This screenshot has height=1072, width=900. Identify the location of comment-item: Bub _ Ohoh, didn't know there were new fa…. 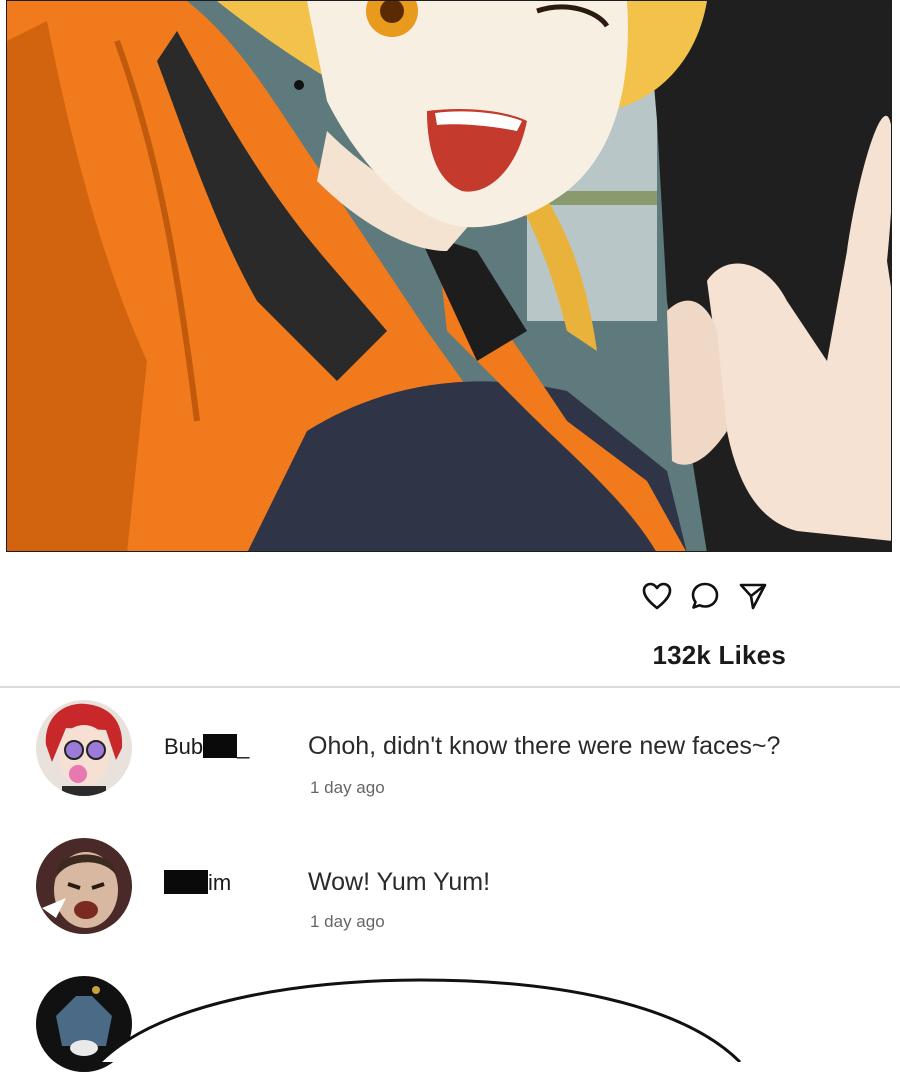
(450, 760).